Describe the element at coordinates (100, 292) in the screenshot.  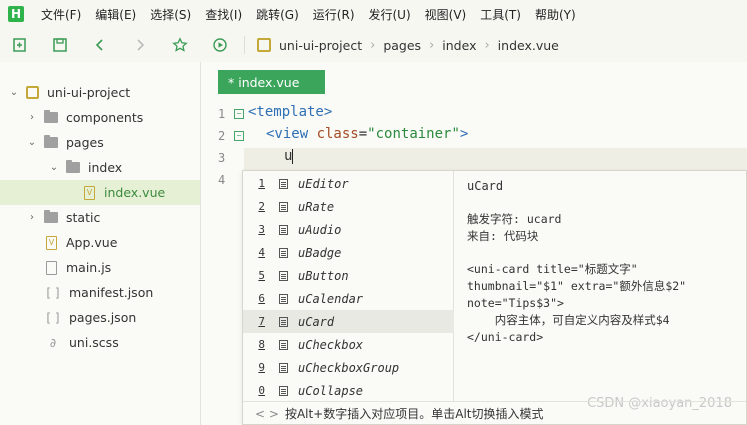
I see `tree-item-manifest: [ ] manifest.json` at that location.